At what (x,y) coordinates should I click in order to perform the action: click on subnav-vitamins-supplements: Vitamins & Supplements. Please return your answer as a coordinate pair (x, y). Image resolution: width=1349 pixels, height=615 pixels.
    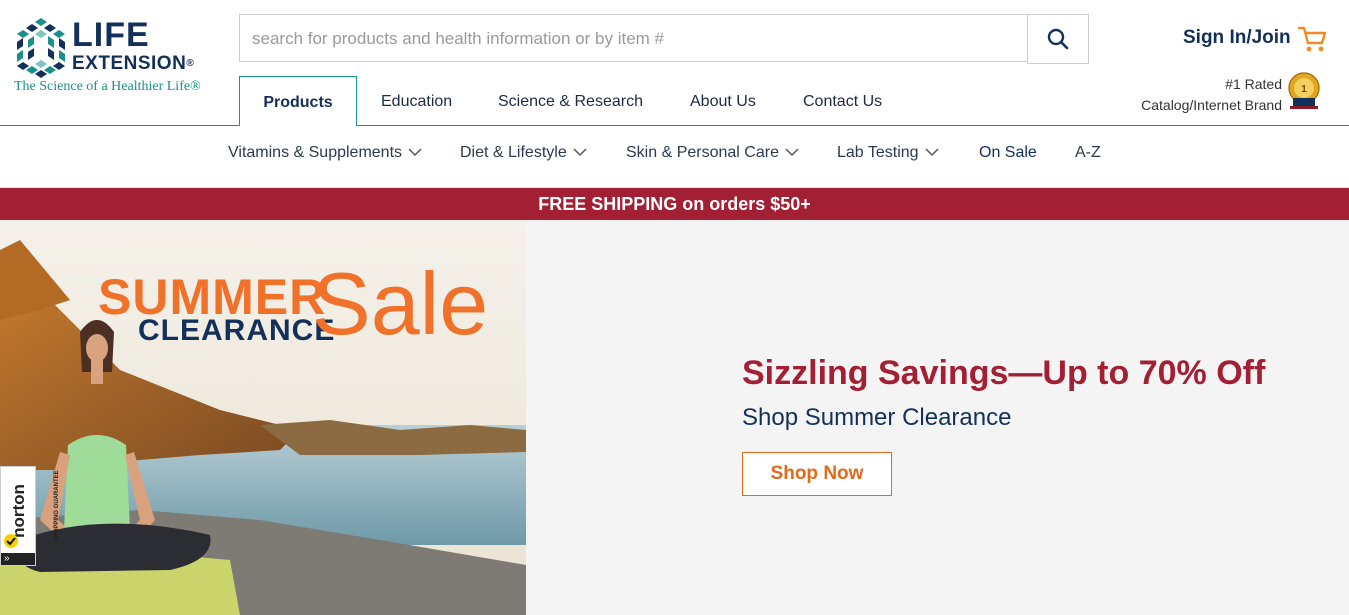
    Looking at the image, I should click on (325, 153).